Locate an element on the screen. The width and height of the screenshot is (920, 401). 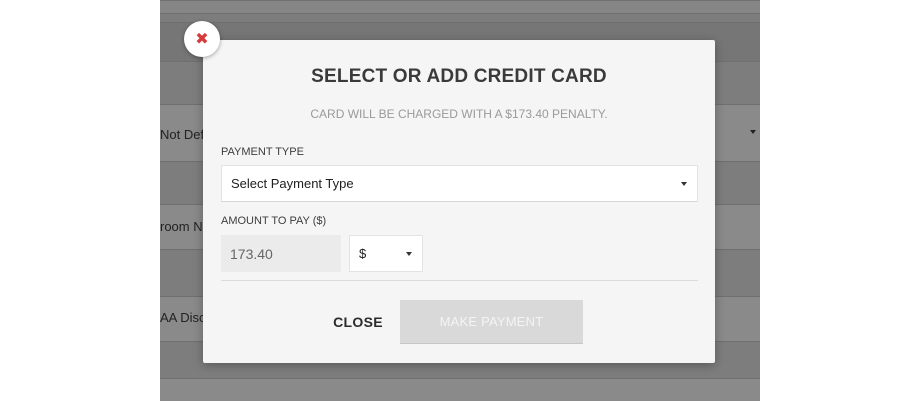
payment-type-select: Select Payment Type is located at coordinates (459, 183).